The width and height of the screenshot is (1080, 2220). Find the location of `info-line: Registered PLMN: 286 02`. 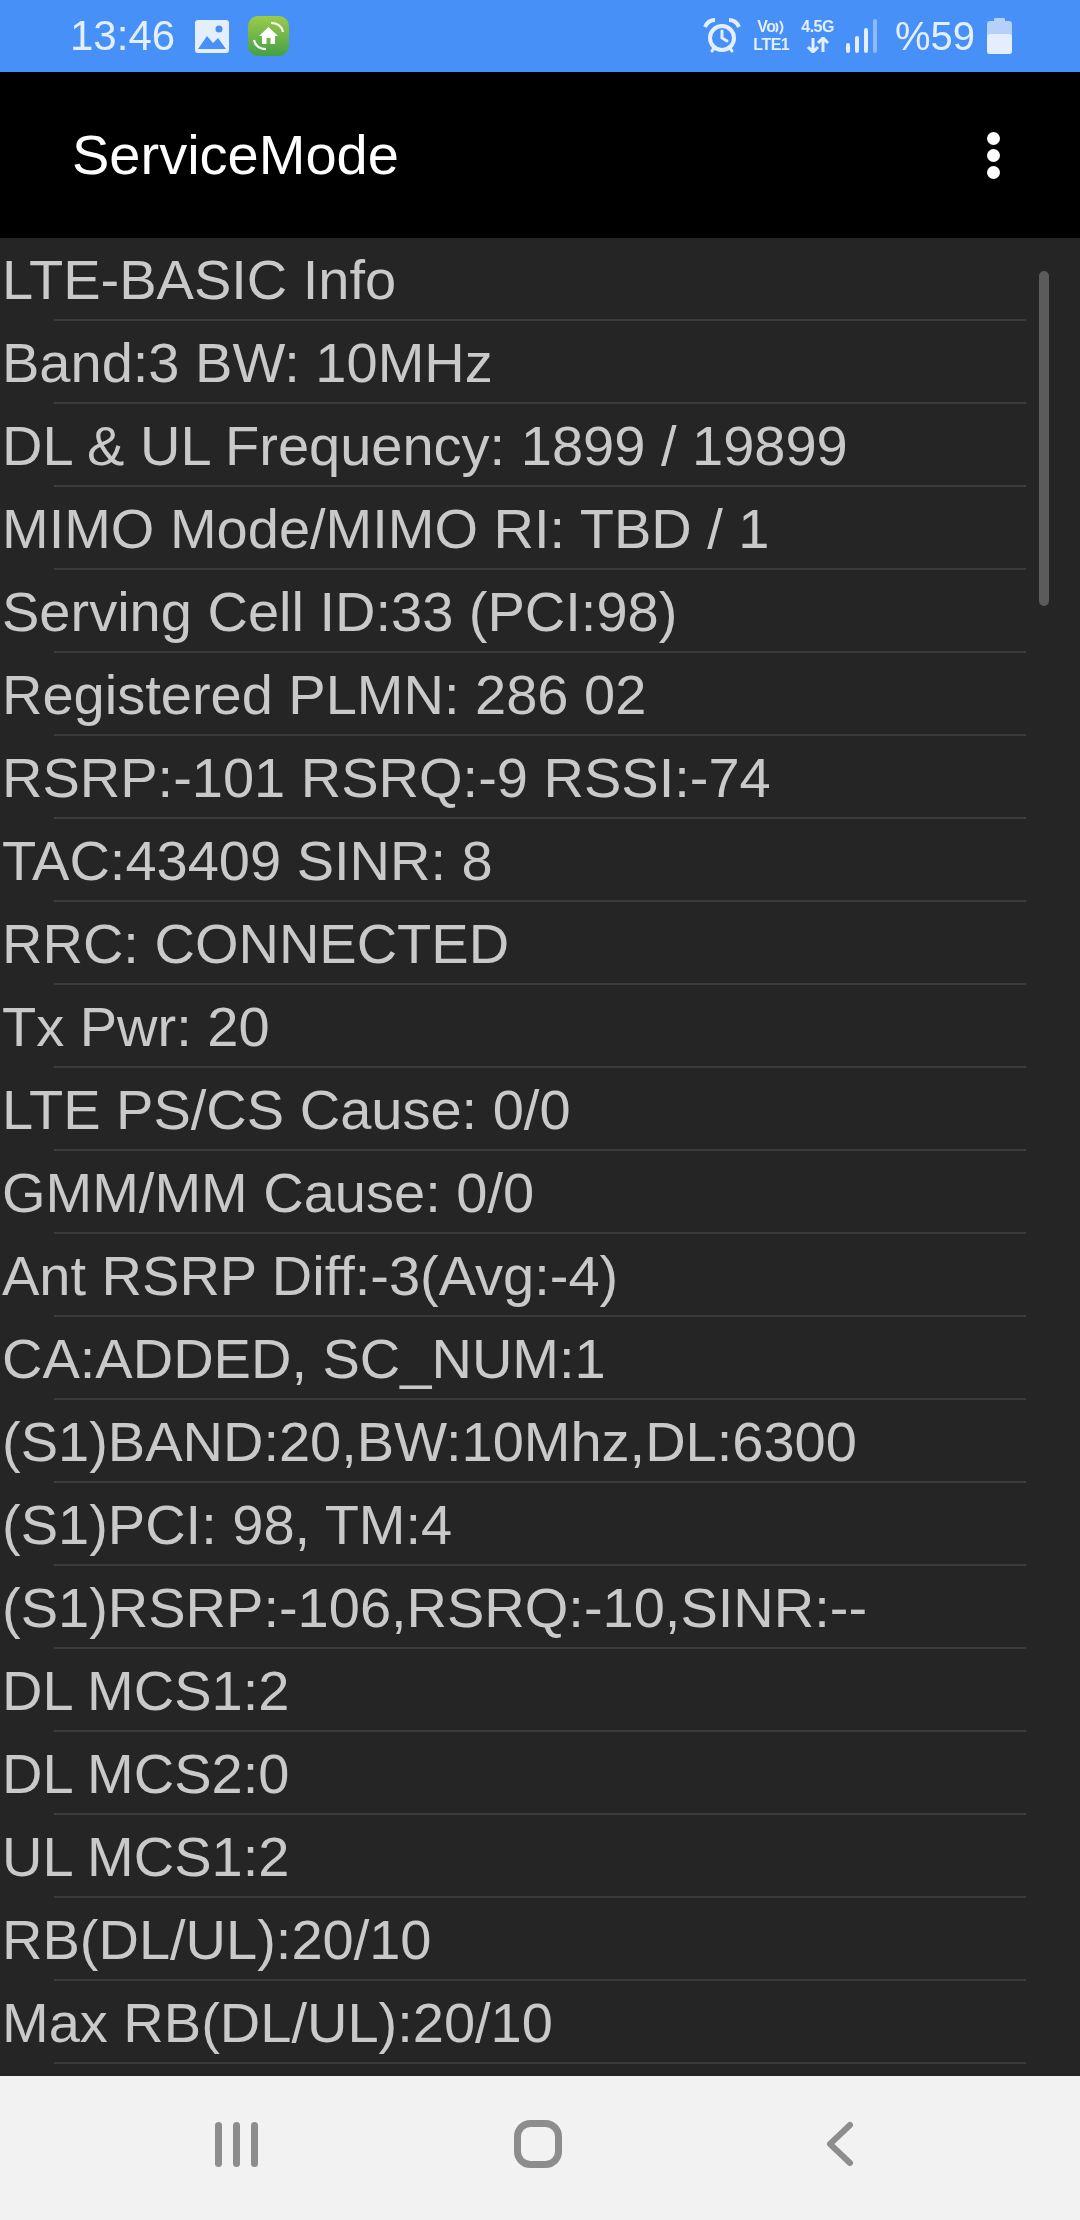

info-line: Registered PLMN: 286 02 is located at coordinates (324, 695).